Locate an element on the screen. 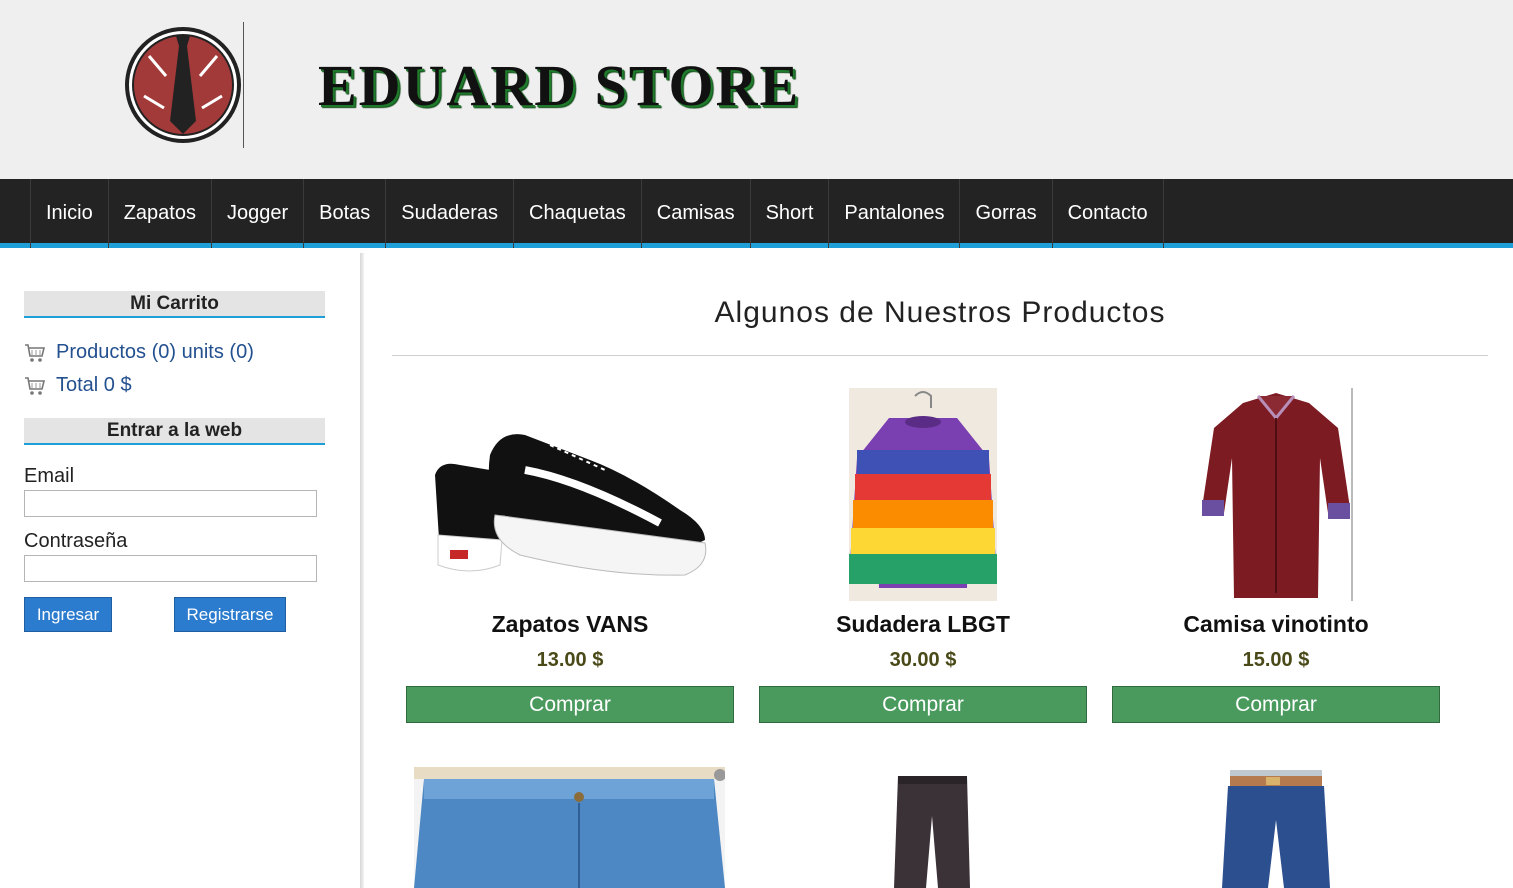 The width and height of the screenshot is (1513, 888). cart-products-link: Productos (0) units (0) is located at coordinates (139, 352).